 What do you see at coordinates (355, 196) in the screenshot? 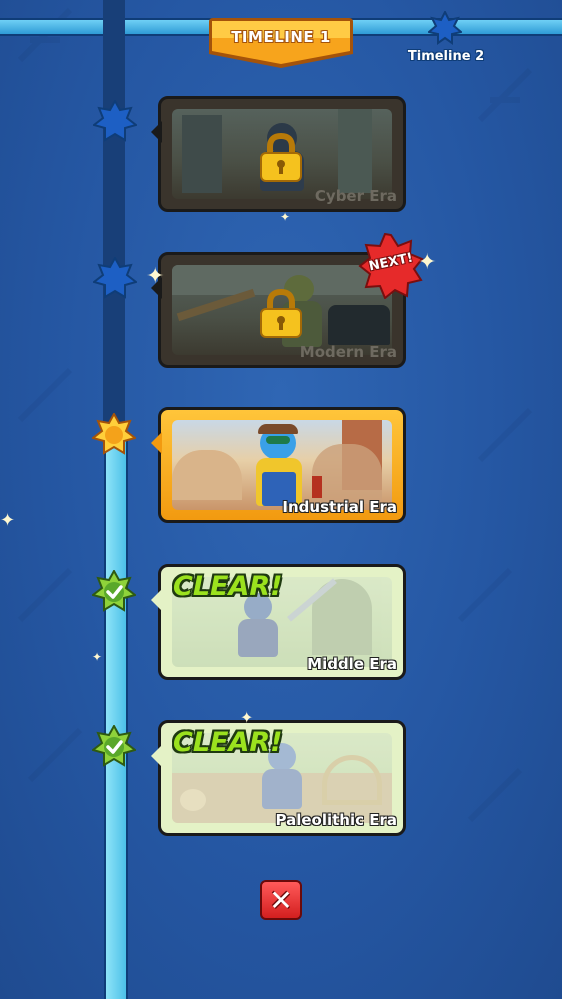
I see `era-name: Cyber Era` at bounding box center [355, 196].